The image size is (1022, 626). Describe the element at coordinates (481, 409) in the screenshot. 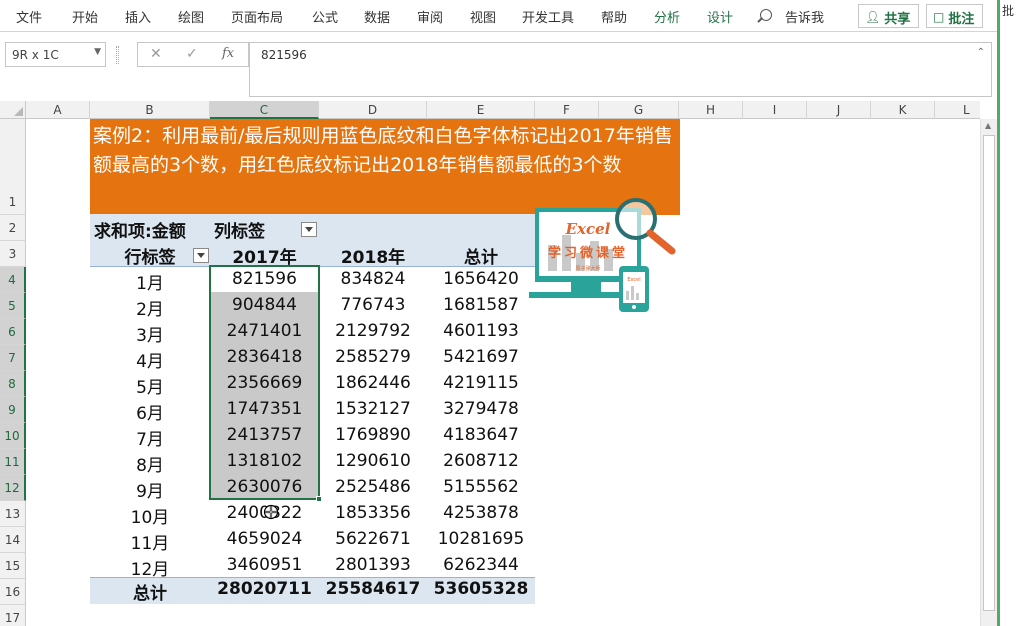

I see `value-total: 3279478` at that location.